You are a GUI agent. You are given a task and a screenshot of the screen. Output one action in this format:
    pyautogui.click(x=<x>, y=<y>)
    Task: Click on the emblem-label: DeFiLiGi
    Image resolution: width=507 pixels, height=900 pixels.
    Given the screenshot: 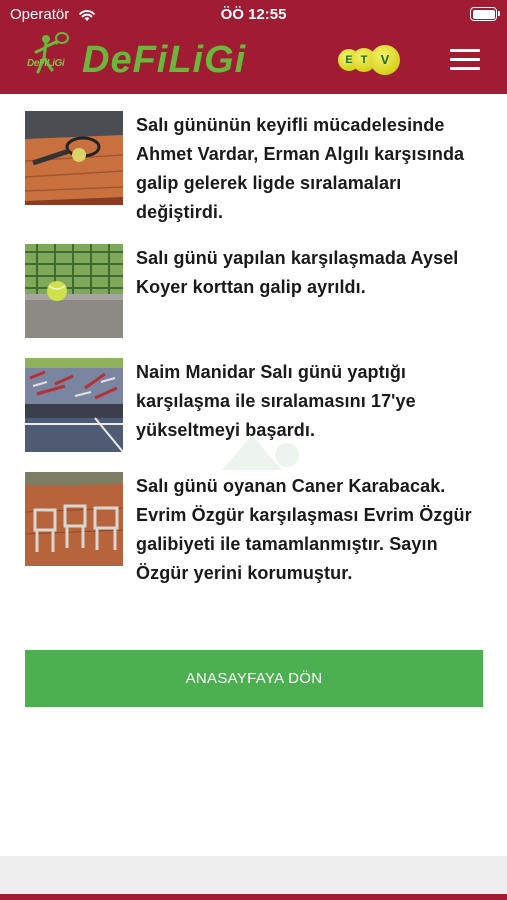 What is the action you would take?
    pyautogui.click(x=46, y=63)
    